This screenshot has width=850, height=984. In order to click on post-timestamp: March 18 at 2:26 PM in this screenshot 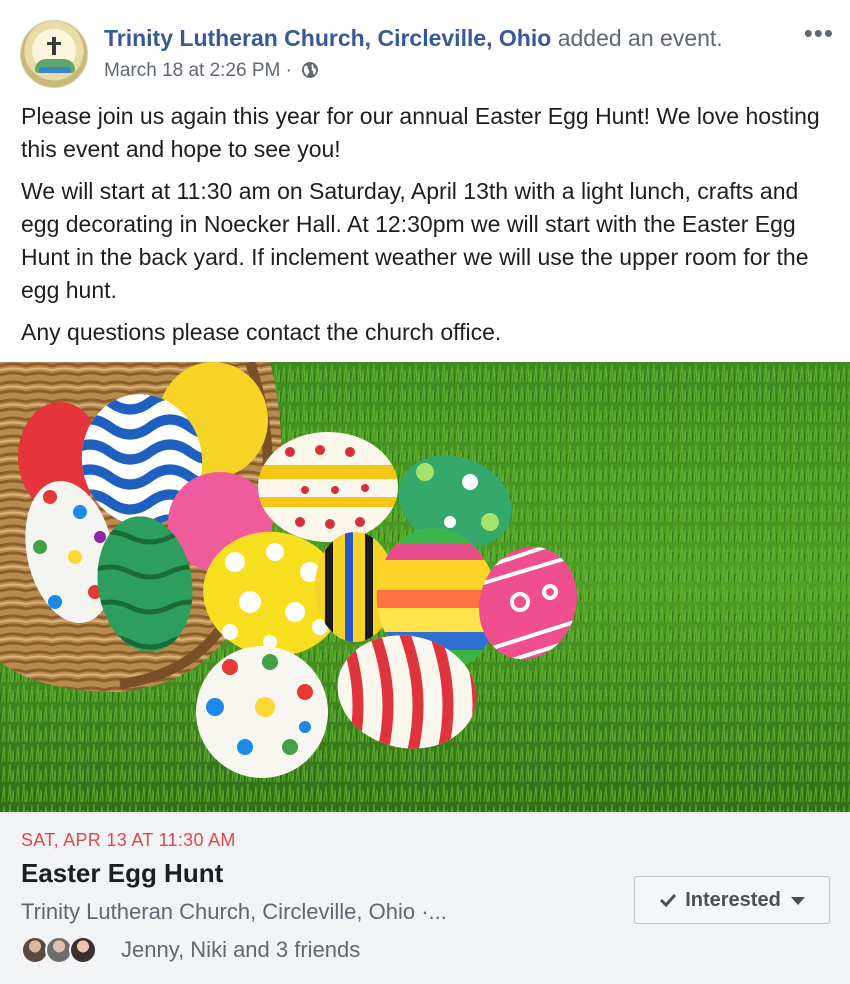, I will do `click(192, 70)`.